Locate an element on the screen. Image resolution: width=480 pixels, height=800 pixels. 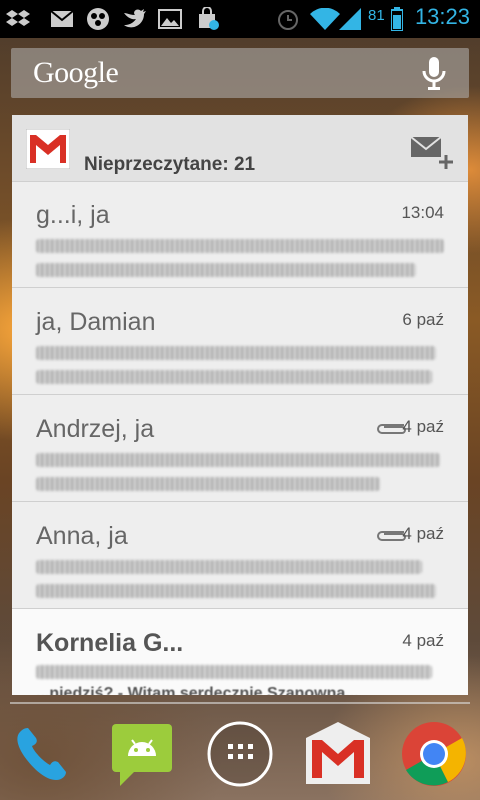
gmail-icon is located at coordinates (338, 754).